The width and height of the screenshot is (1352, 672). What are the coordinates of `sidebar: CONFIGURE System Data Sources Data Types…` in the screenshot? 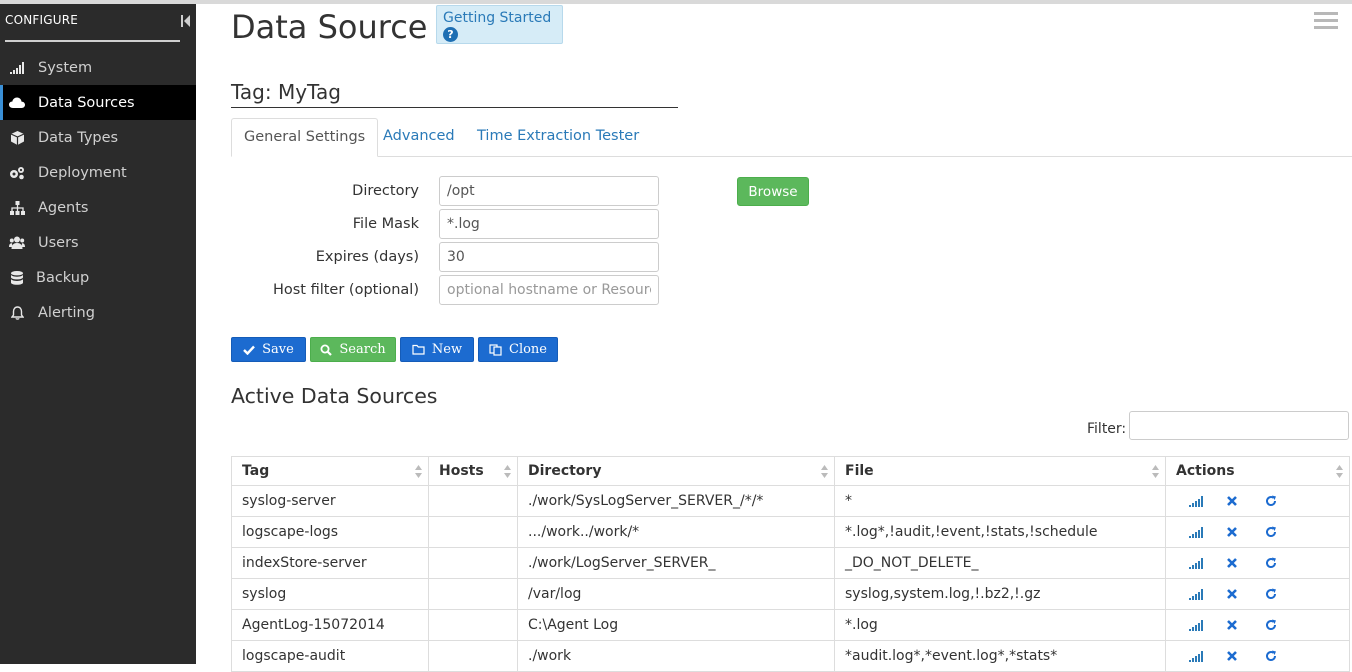 It's located at (98, 334).